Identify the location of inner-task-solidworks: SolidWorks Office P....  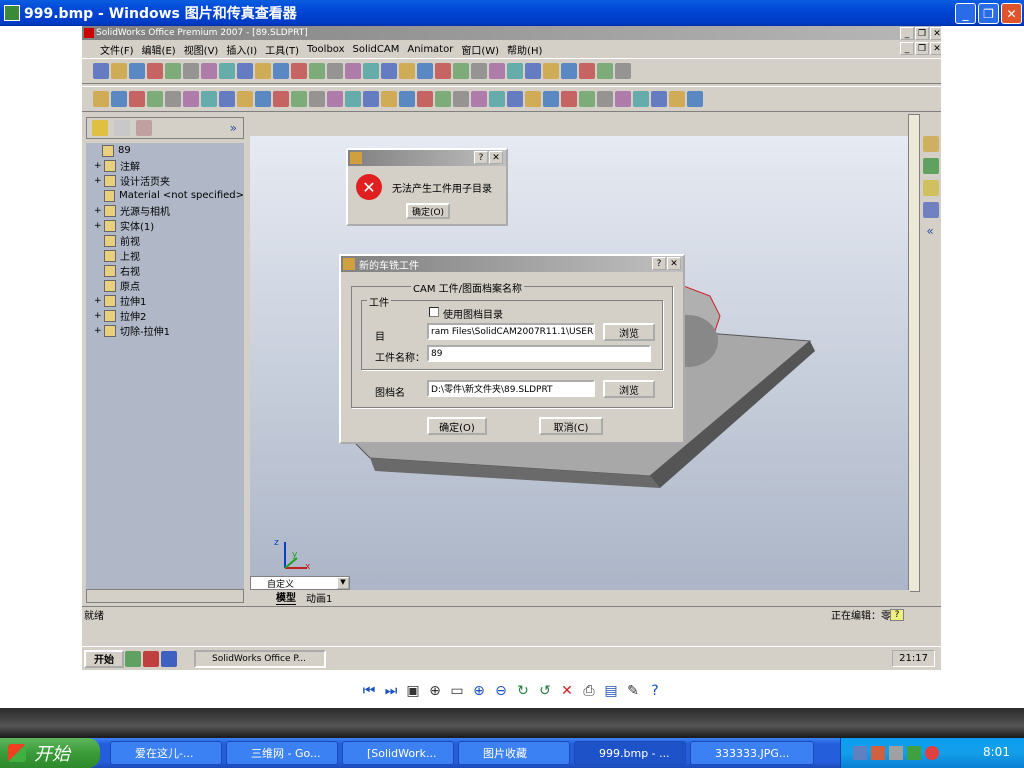
(260, 658).